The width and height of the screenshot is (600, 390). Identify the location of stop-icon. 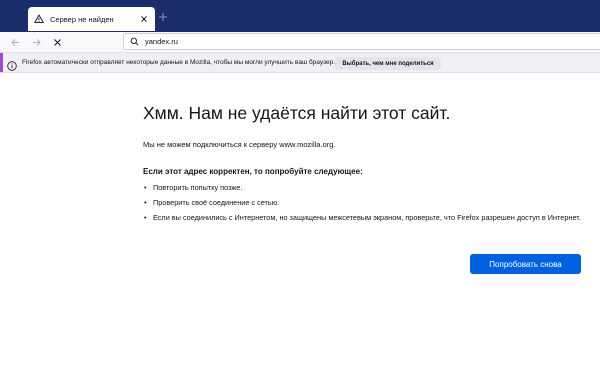
(57, 42).